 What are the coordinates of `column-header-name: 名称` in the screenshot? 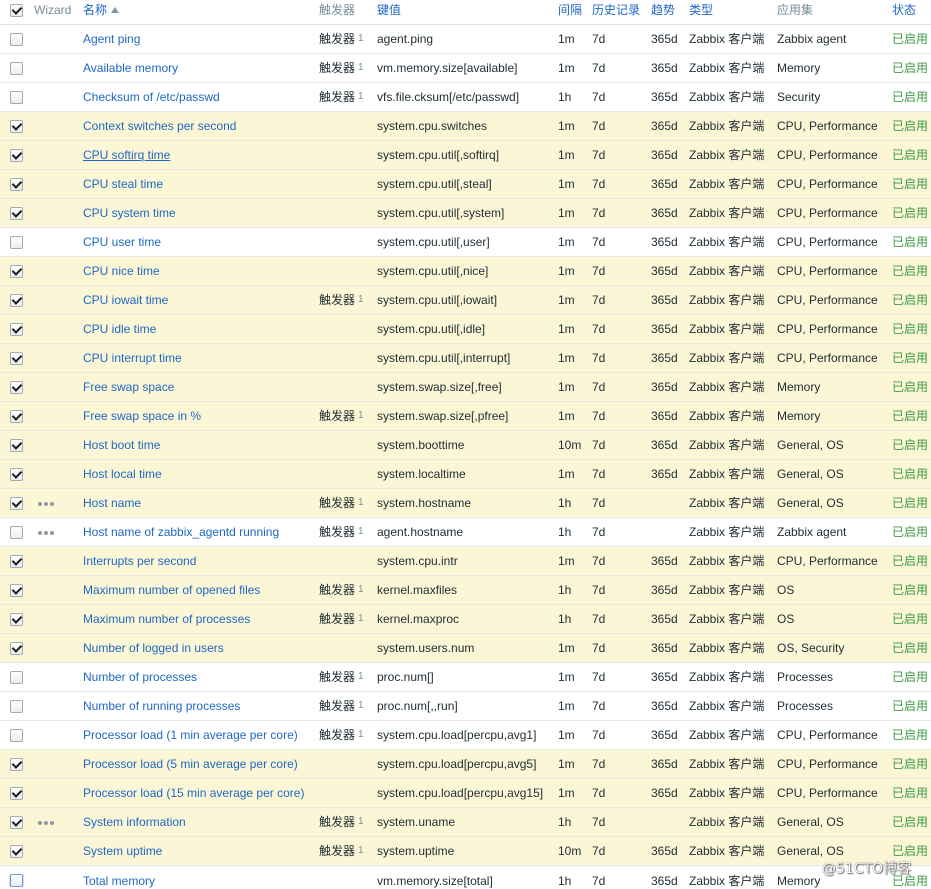 It's located at (197, 10).